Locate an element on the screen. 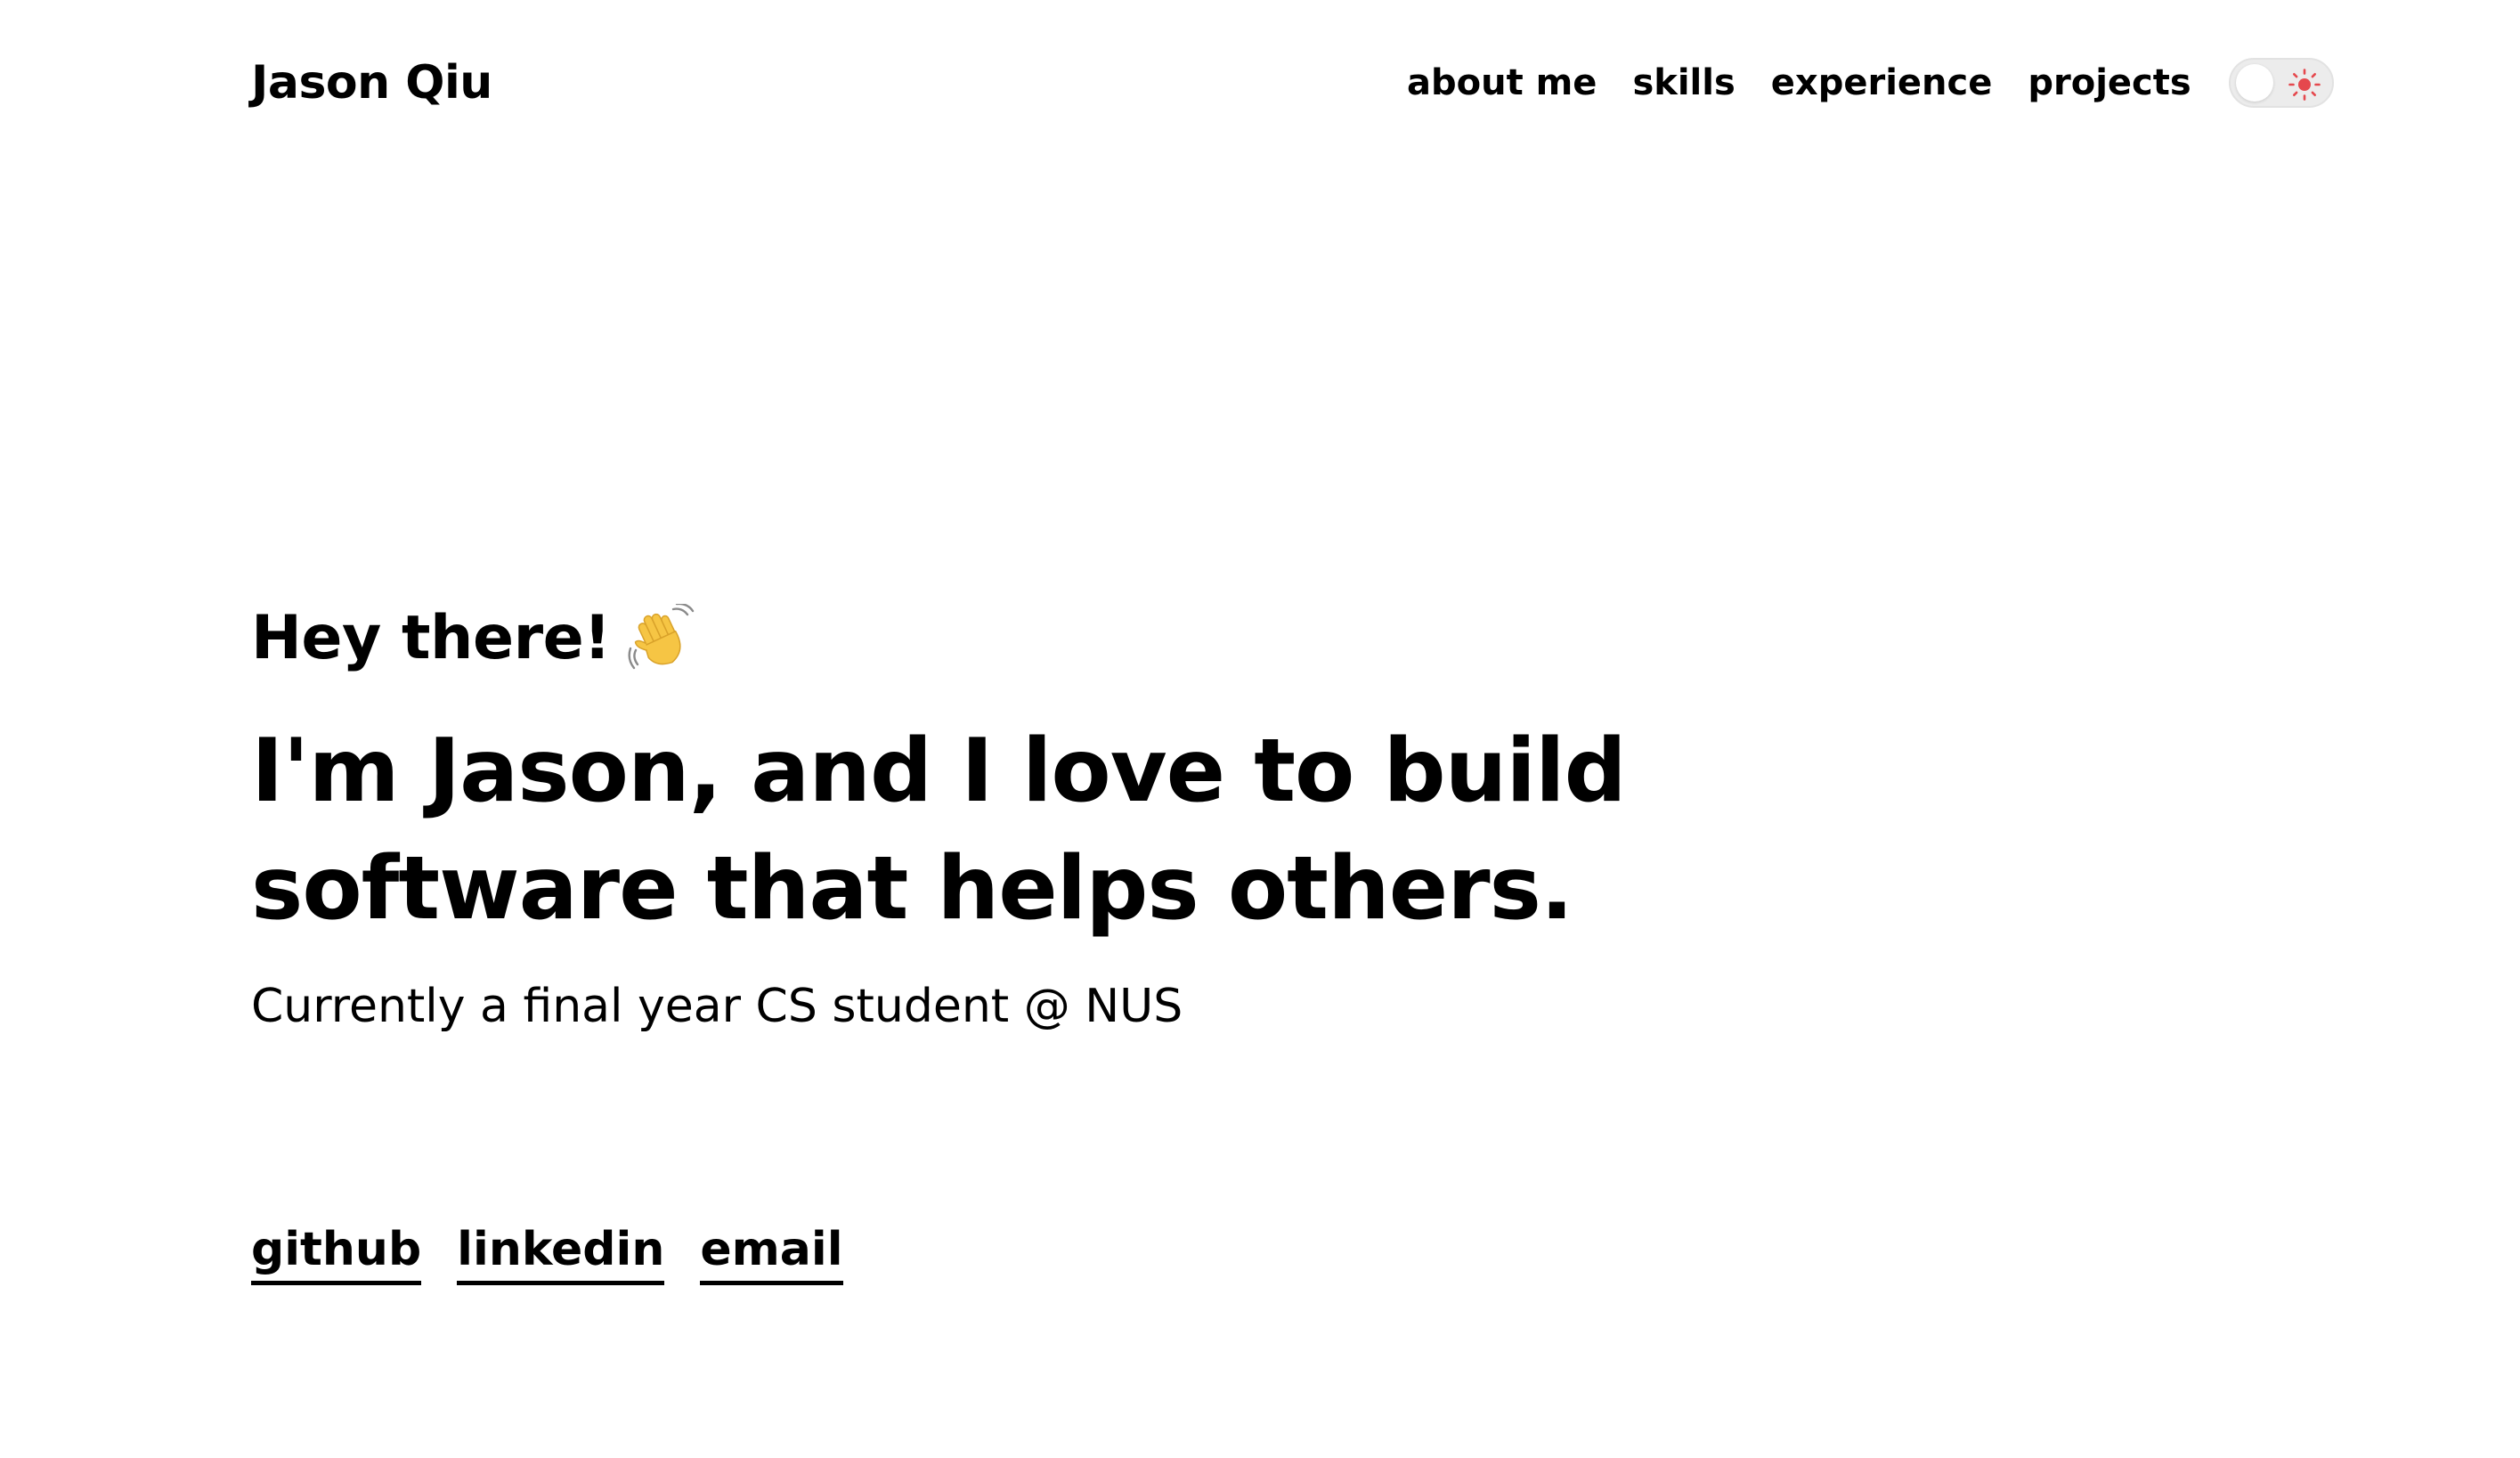 This screenshot has height=1458, width=2520. site-brand: Jason Qiu is located at coordinates (371, 83).